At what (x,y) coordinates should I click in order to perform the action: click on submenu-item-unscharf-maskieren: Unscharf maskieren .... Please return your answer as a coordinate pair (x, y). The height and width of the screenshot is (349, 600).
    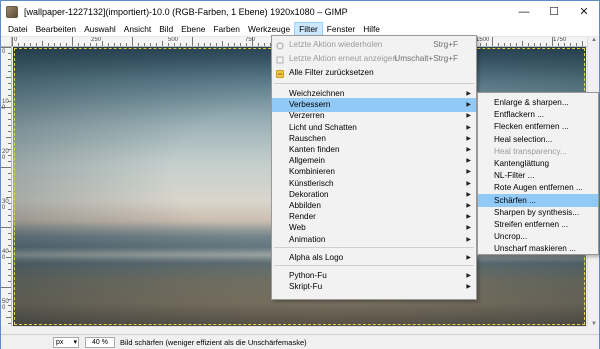
    Looking at the image, I should click on (538, 248).